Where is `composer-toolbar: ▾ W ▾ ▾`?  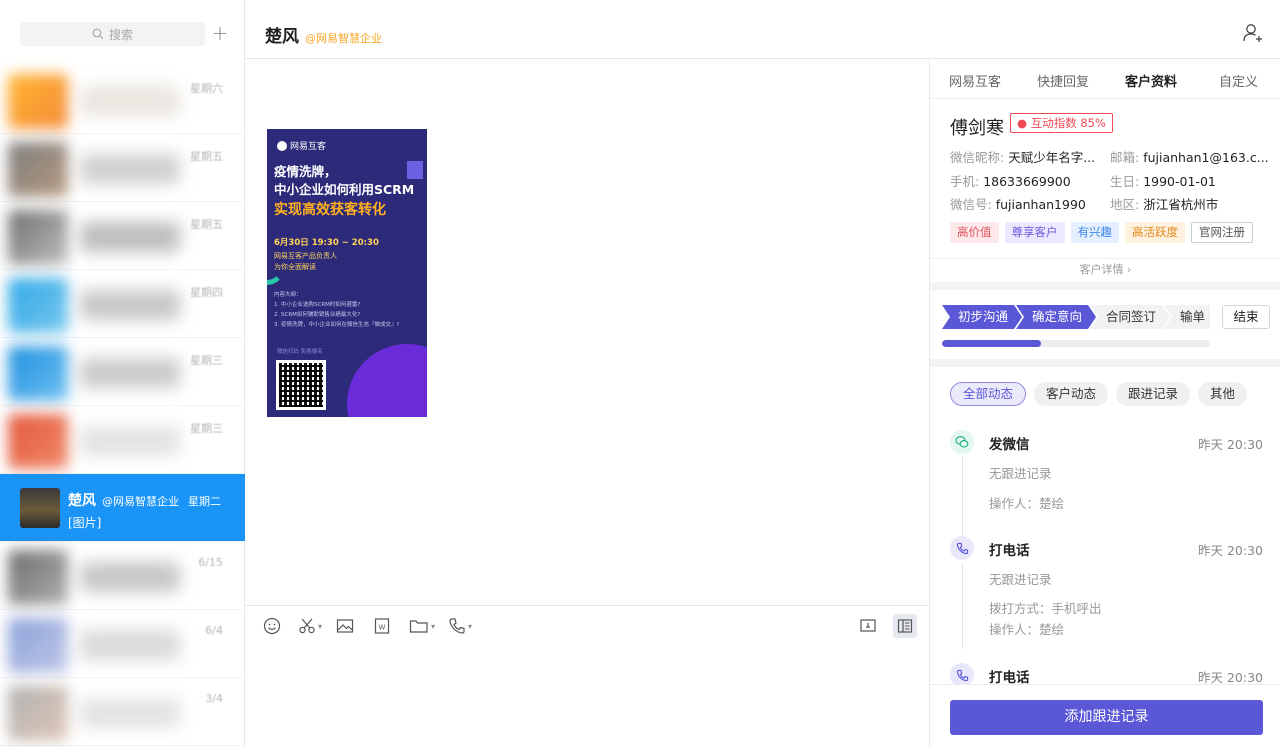 composer-toolbar: ▾ W ▾ ▾ is located at coordinates (587, 626).